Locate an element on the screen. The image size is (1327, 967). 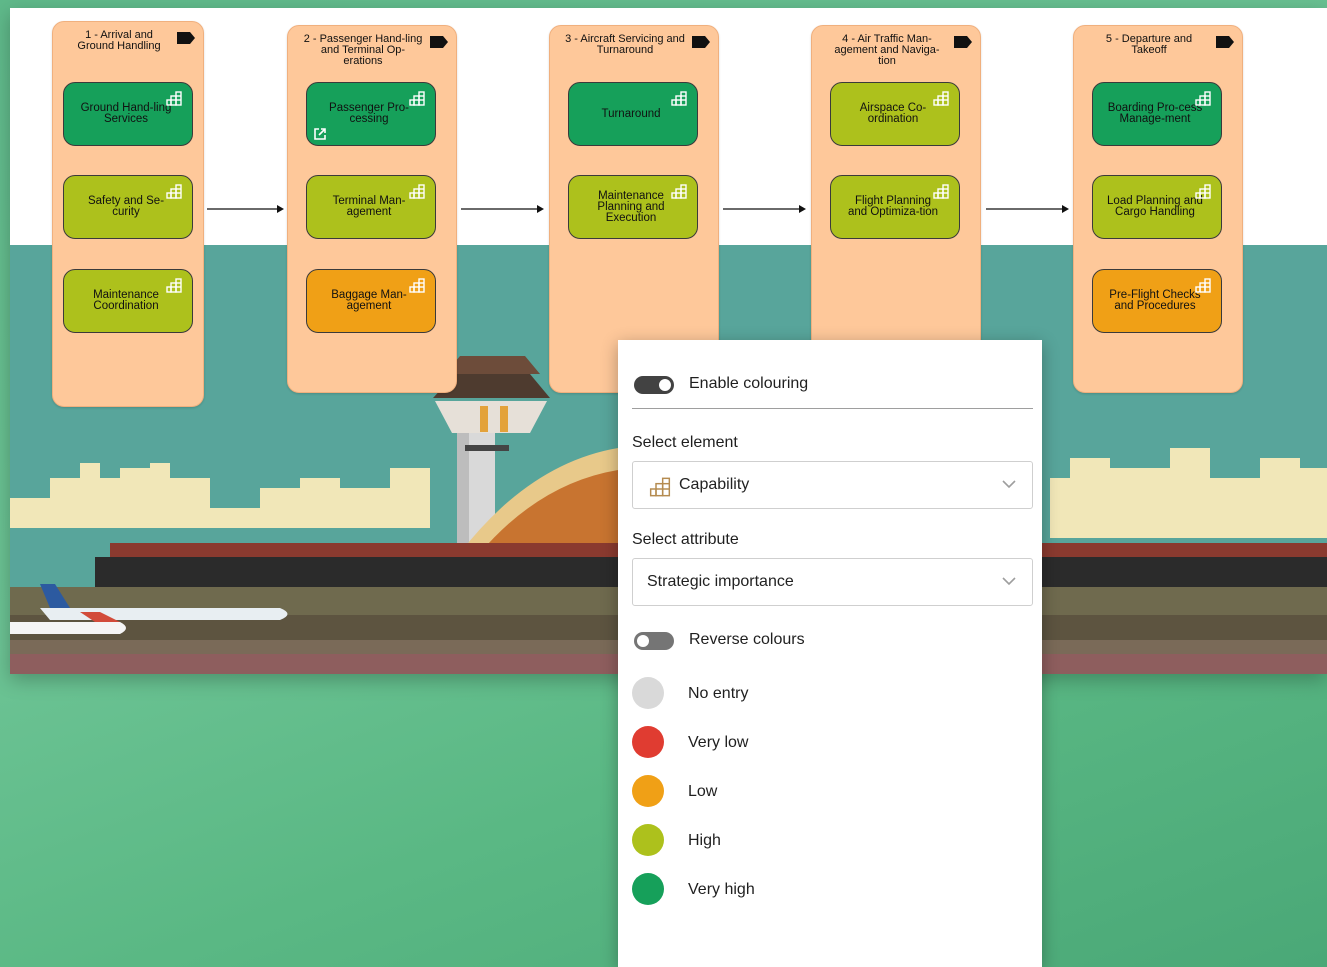
legend-swatch-low is located at coordinates (648, 791).